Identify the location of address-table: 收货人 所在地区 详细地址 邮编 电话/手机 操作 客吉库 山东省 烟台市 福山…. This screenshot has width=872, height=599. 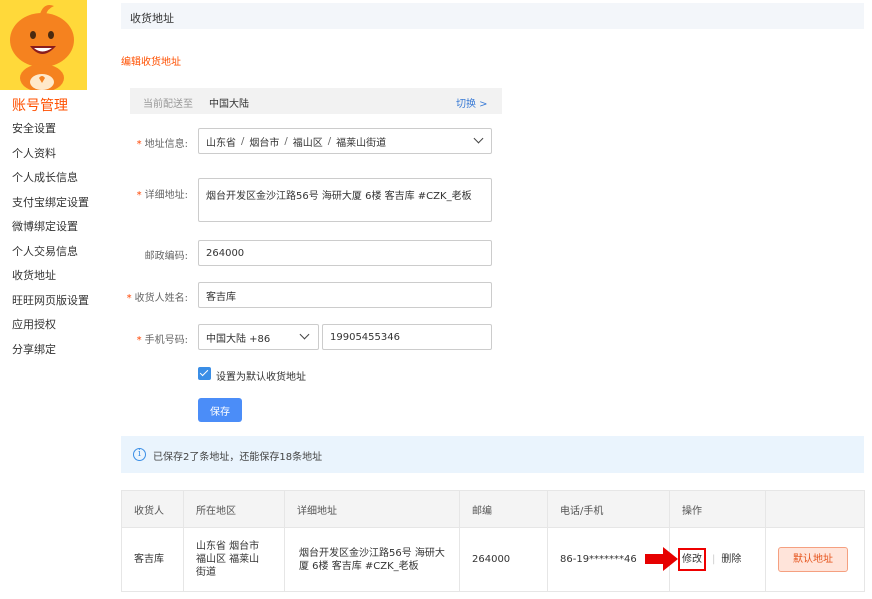
(493, 541).